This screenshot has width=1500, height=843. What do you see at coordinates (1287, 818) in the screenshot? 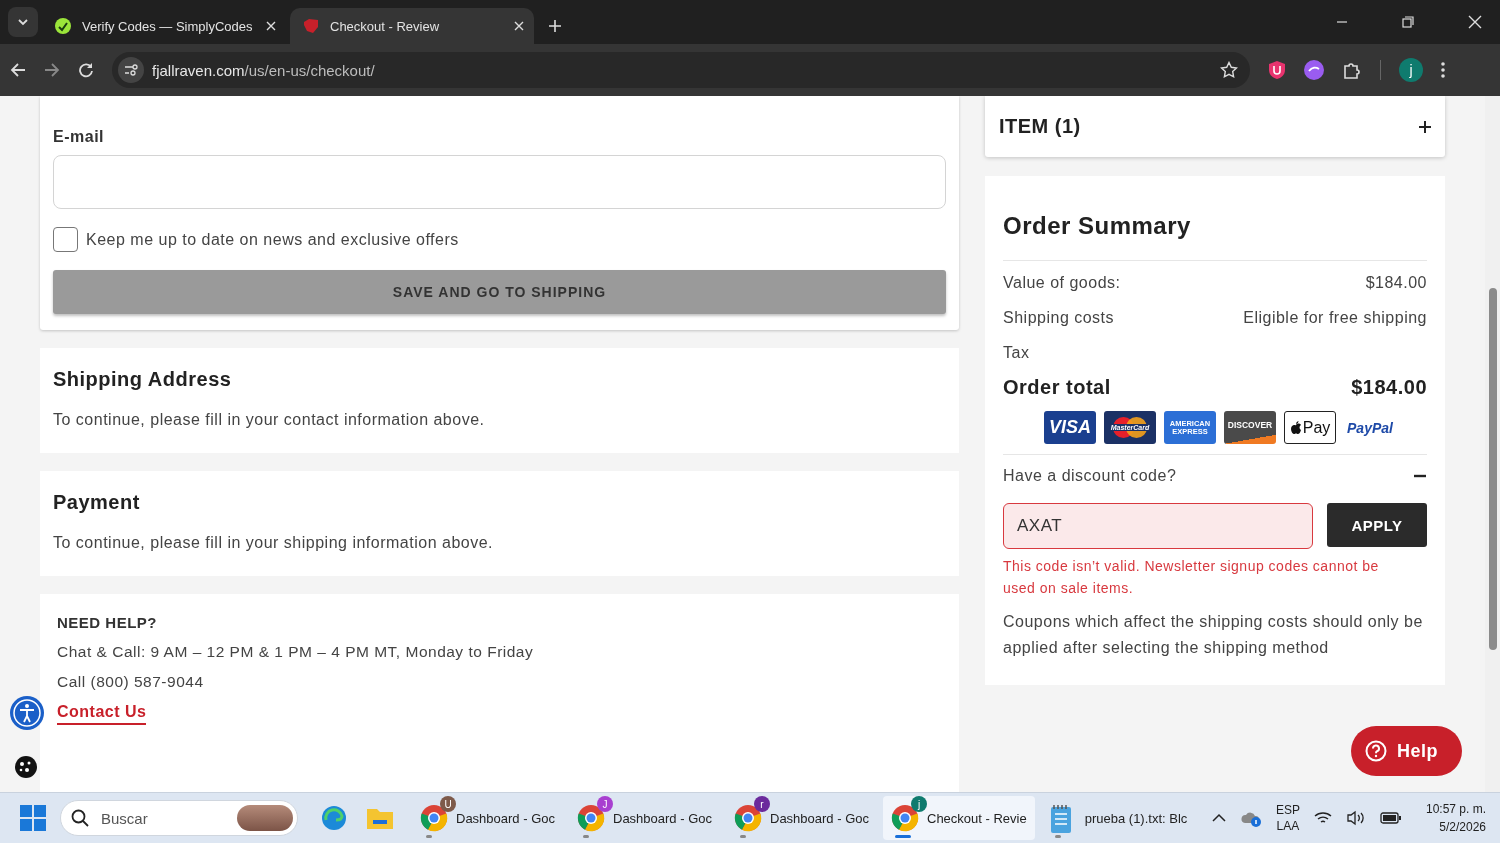
I see `language-indicator: ESP LAA` at bounding box center [1287, 818].